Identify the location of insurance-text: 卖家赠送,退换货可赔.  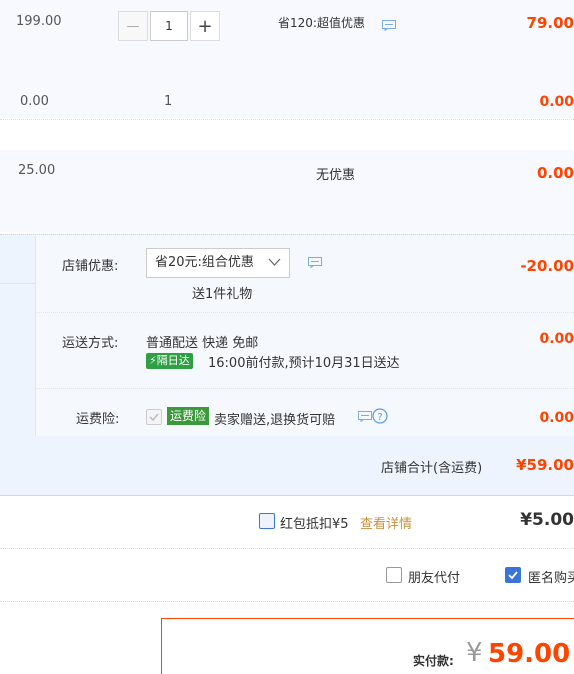
(275, 420).